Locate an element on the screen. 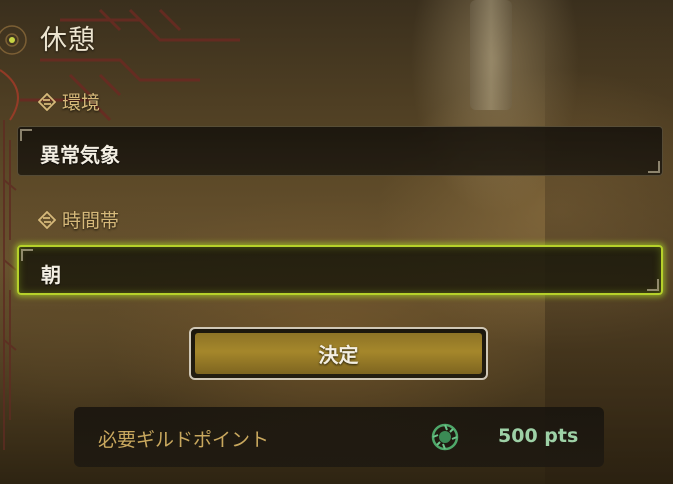 The width and height of the screenshot is (673, 484). confirm-button: 決定 is located at coordinates (338, 353).